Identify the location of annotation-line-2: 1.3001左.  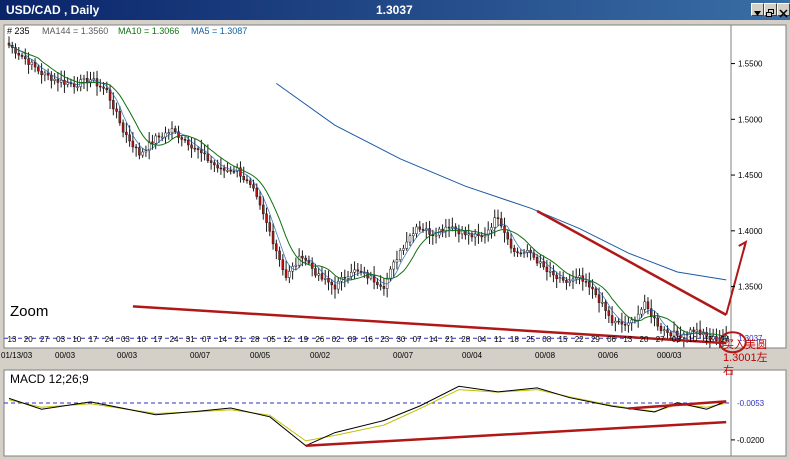
(745, 357).